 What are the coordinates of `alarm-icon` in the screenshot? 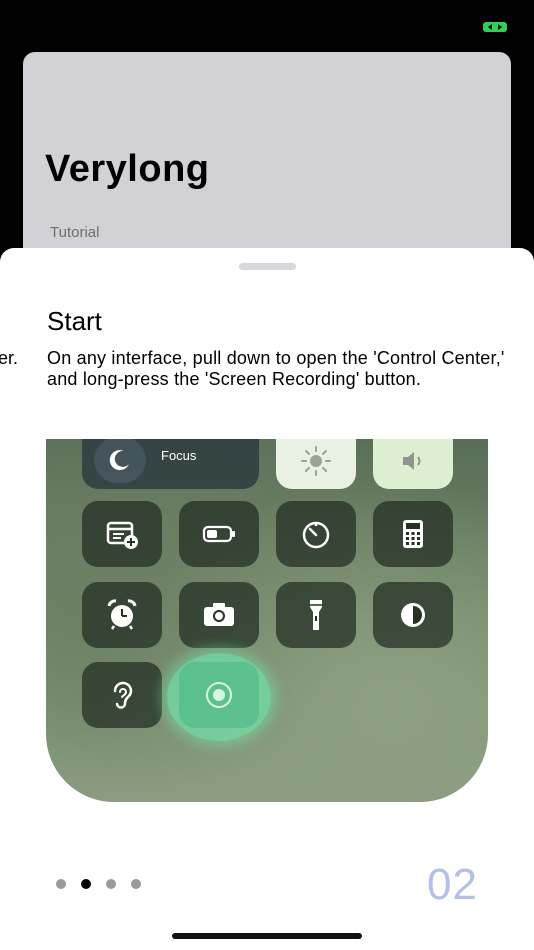 It's located at (122, 614).